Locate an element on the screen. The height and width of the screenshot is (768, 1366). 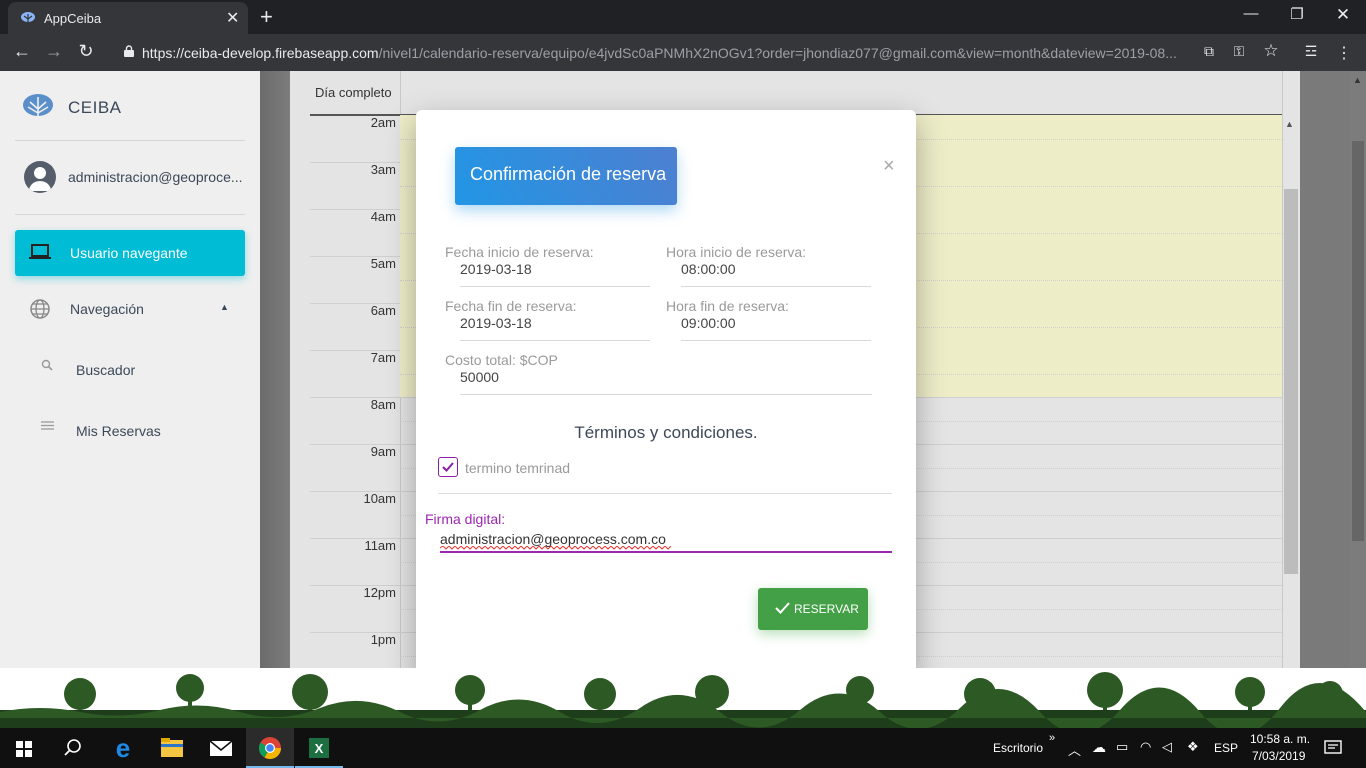
globe-icon is located at coordinates (40, 309).